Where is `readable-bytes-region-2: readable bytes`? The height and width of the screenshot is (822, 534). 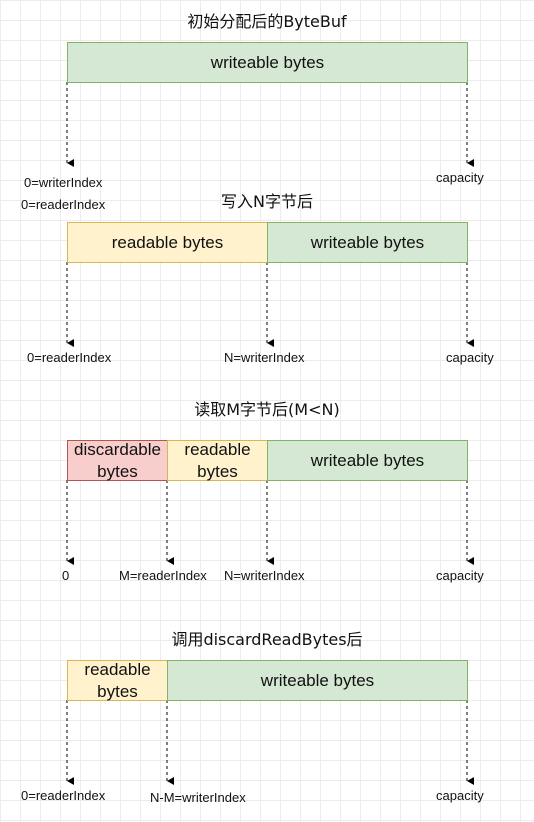
readable-bytes-region-2: readable bytes is located at coordinates (167, 242).